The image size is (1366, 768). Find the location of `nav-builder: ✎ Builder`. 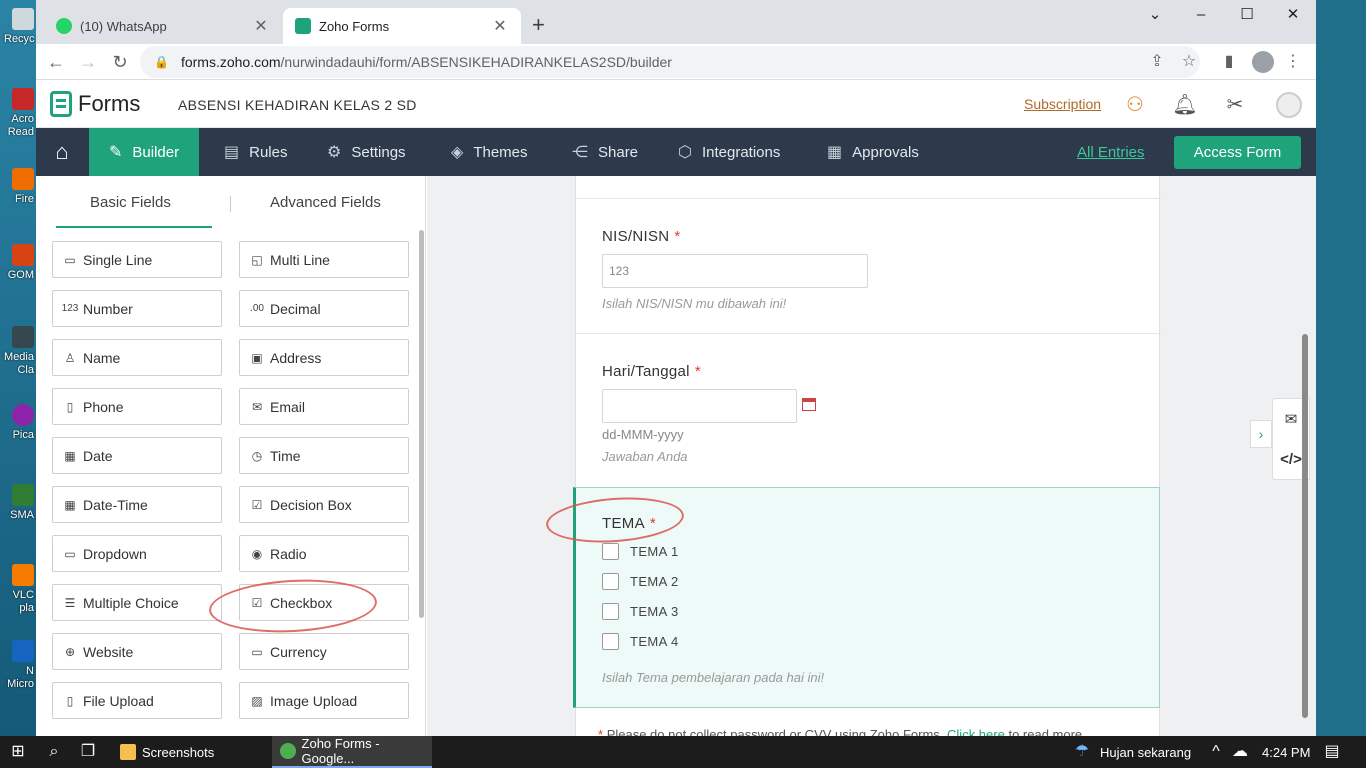

nav-builder: ✎ Builder is located at coordinates (144, 152).